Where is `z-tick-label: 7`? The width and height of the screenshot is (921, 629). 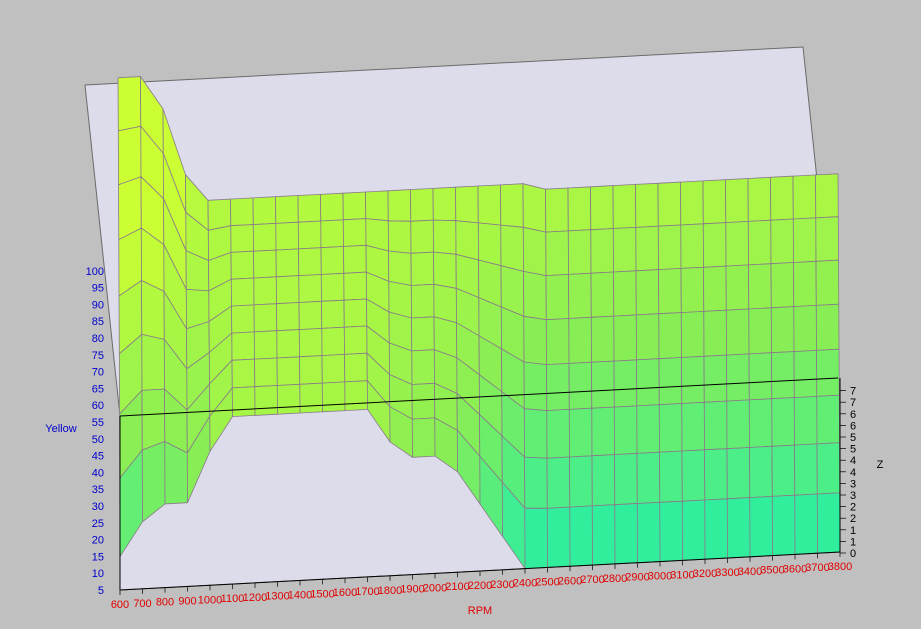 z-tick-label: 7 is located at coordinates (853, 392).